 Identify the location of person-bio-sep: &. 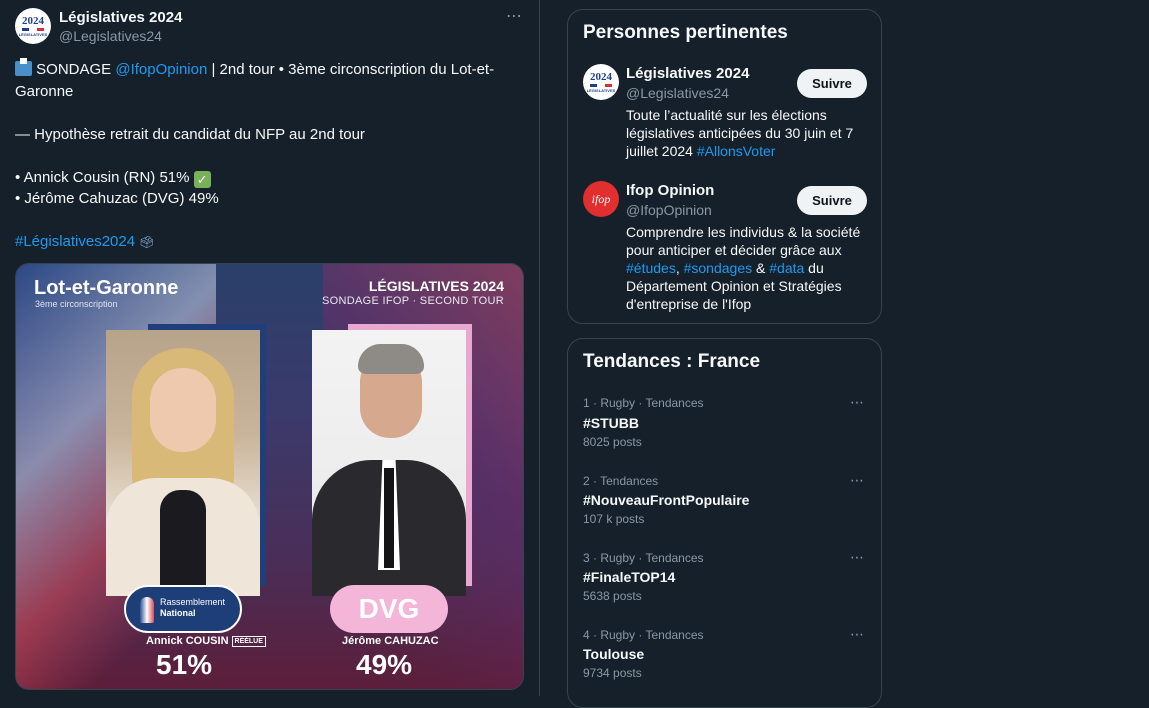
(761, 268).